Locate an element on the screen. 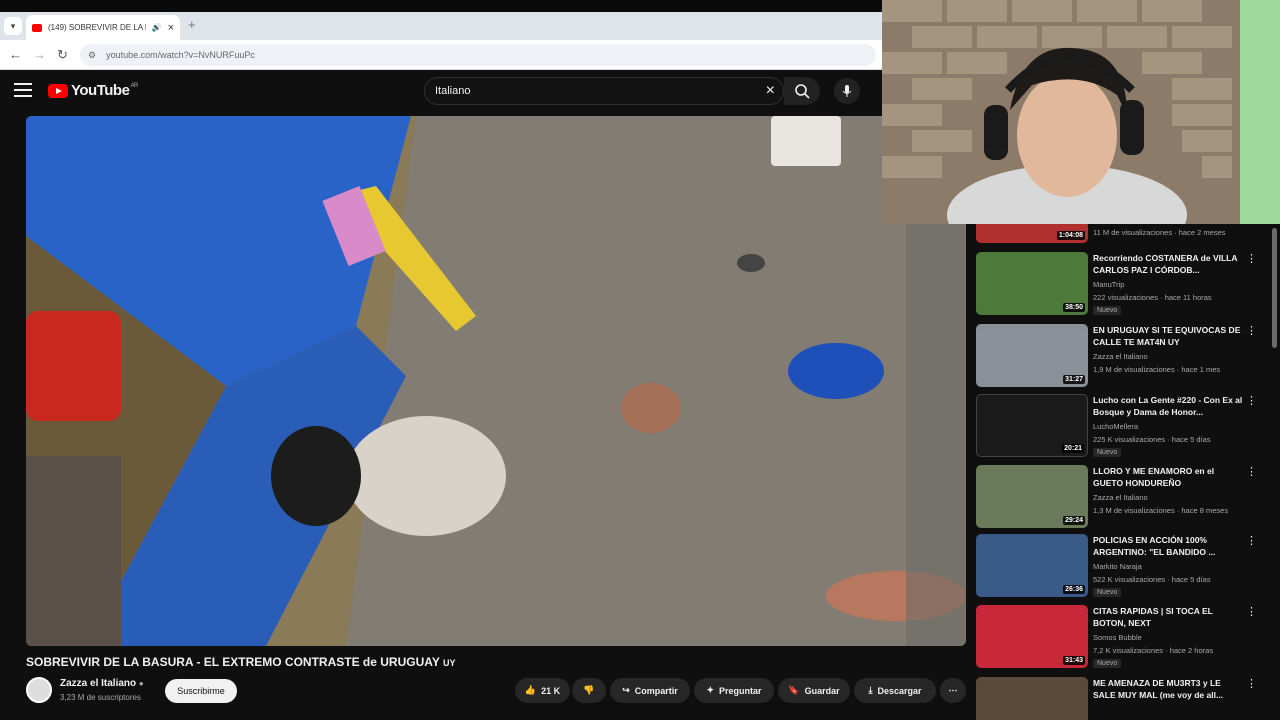 The image size is (1280, 720). forward-icon: → is located at coordinates (39, 54).